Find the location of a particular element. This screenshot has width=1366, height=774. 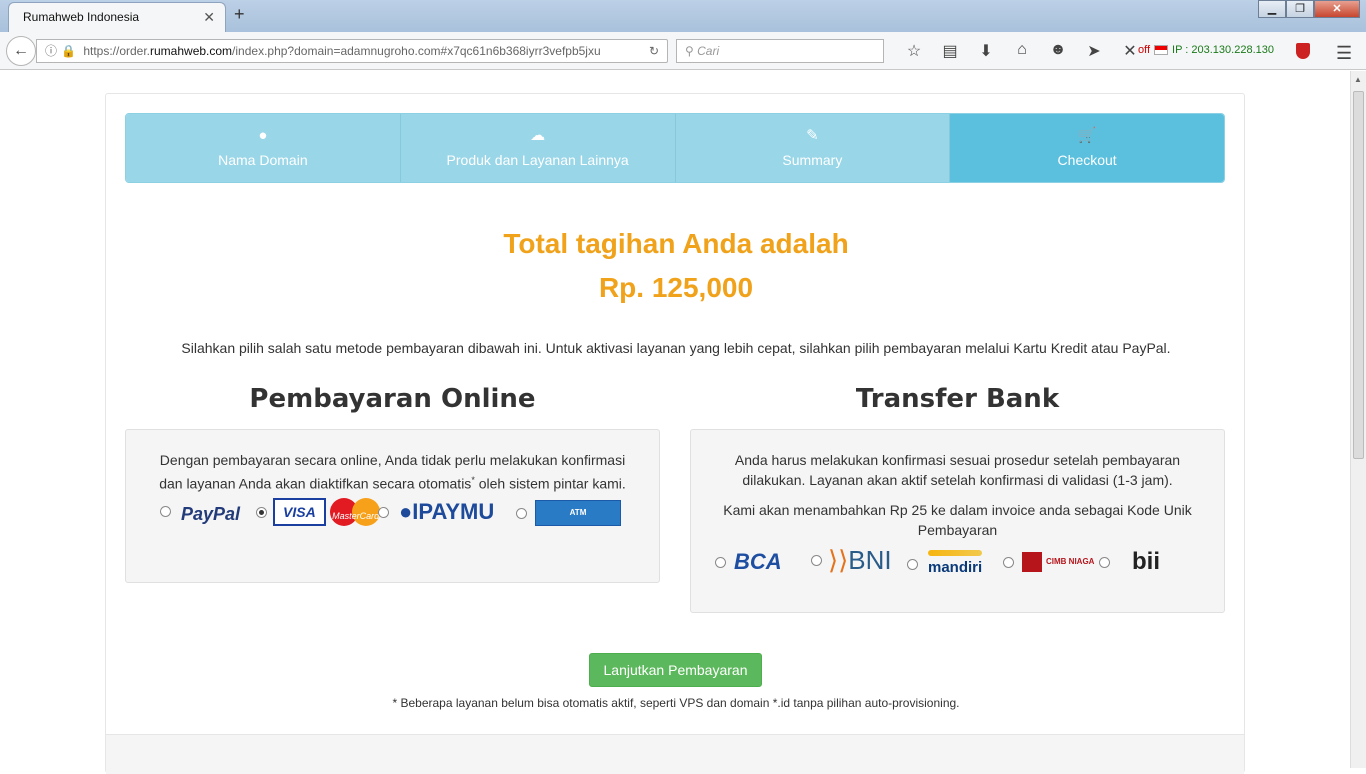

star-icon: ☆ is located at coordinates (914, 51).